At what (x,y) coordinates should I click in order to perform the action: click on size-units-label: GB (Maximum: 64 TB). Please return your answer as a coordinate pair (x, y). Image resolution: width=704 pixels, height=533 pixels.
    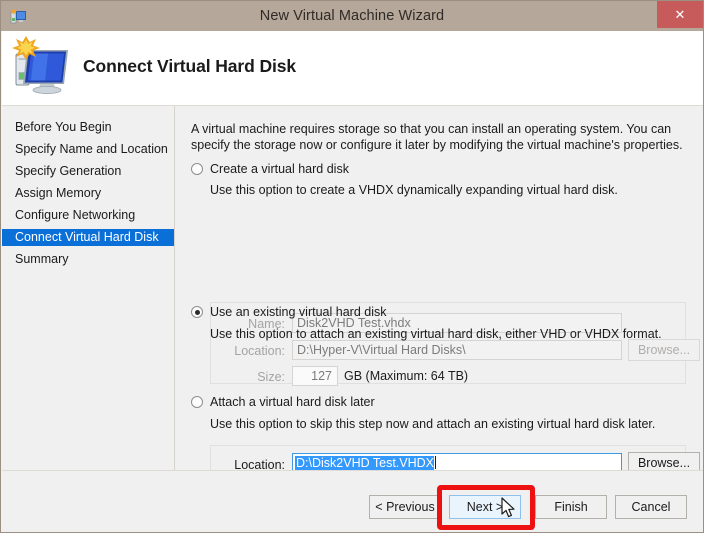
    Looking at the image, I should click on (406, 376).